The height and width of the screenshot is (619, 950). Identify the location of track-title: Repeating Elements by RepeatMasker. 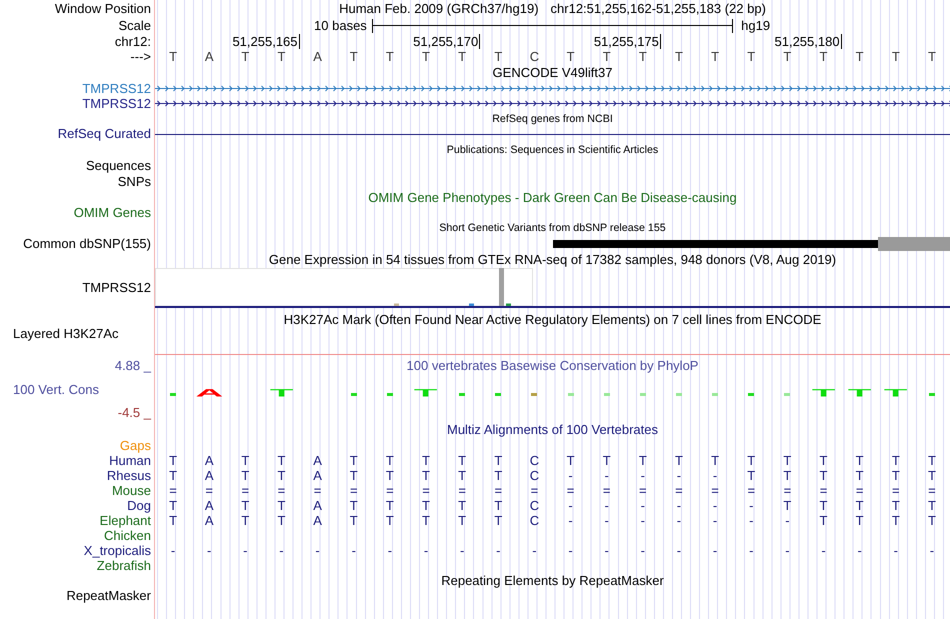
(552, 581).